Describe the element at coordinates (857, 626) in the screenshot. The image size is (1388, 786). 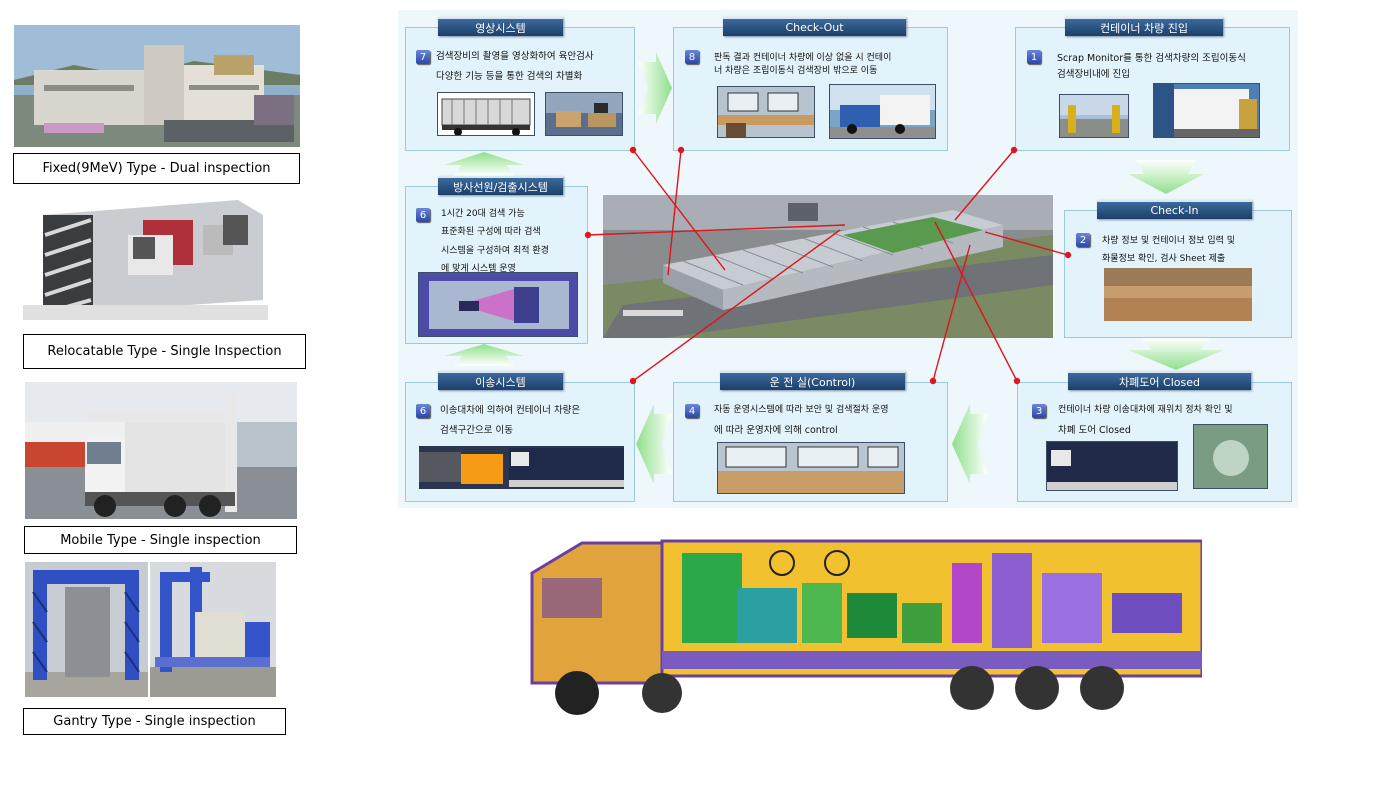
I see `xray-truck-scan` at that location.